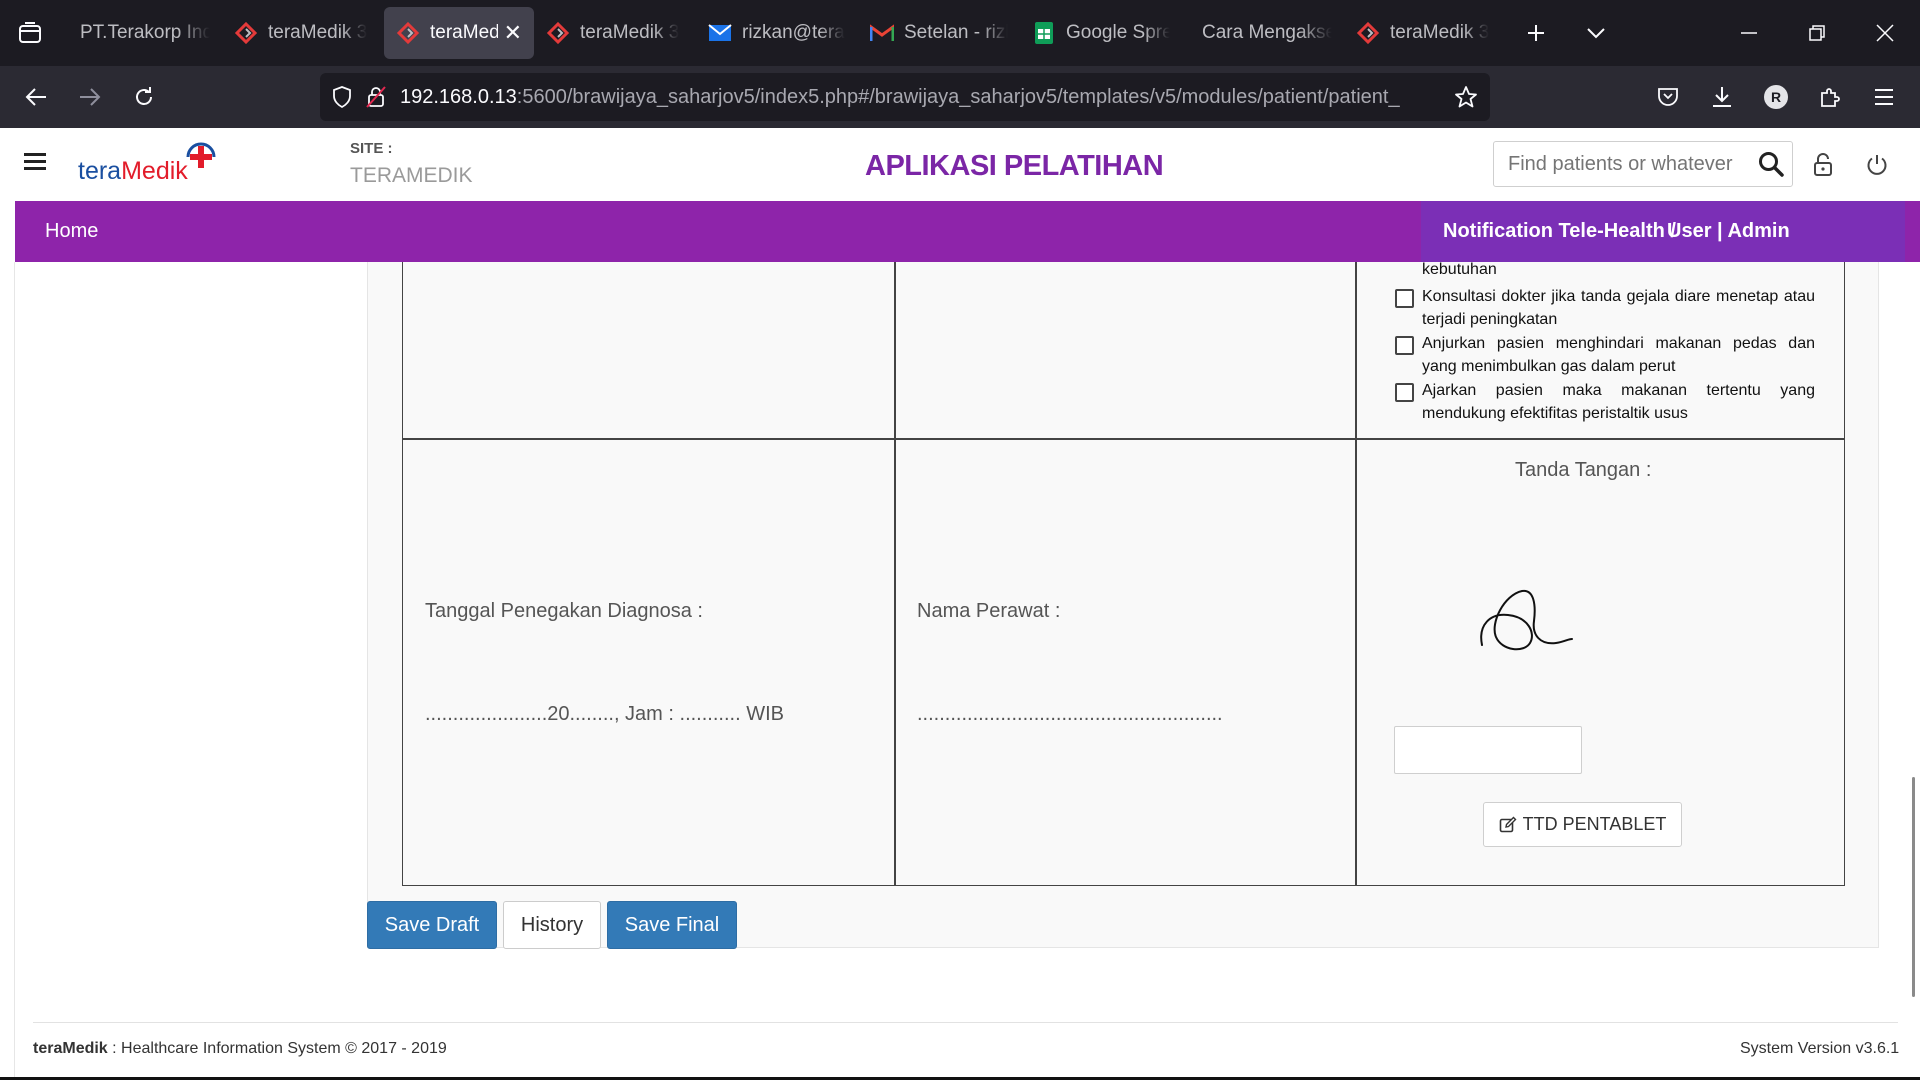 The height and width of the screenshot is (1080, 1920). I want to click on new-tab-button, so click(1536, 33).